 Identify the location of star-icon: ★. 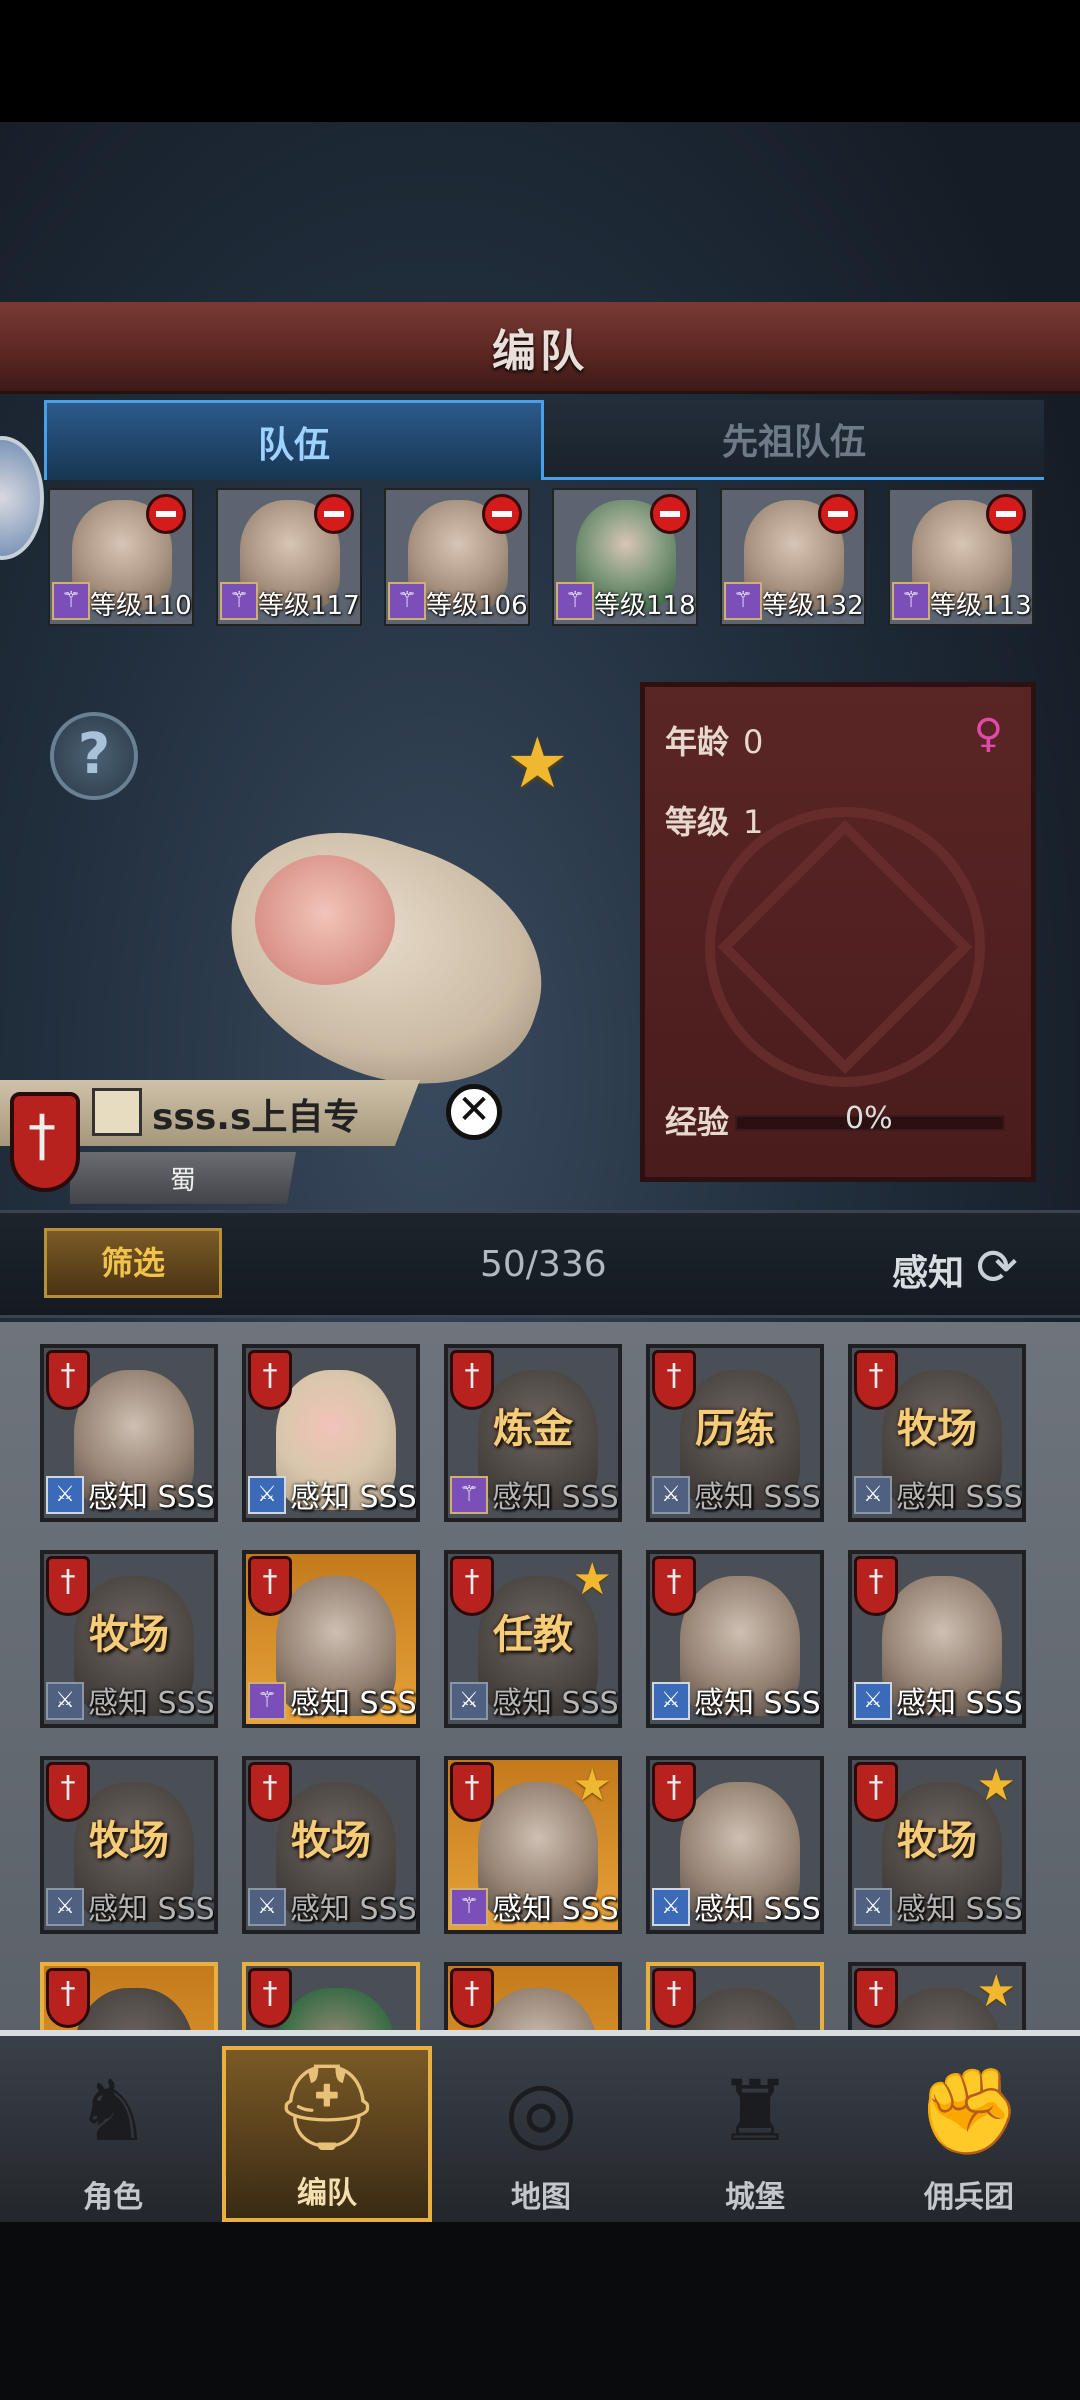
(996, 1785).